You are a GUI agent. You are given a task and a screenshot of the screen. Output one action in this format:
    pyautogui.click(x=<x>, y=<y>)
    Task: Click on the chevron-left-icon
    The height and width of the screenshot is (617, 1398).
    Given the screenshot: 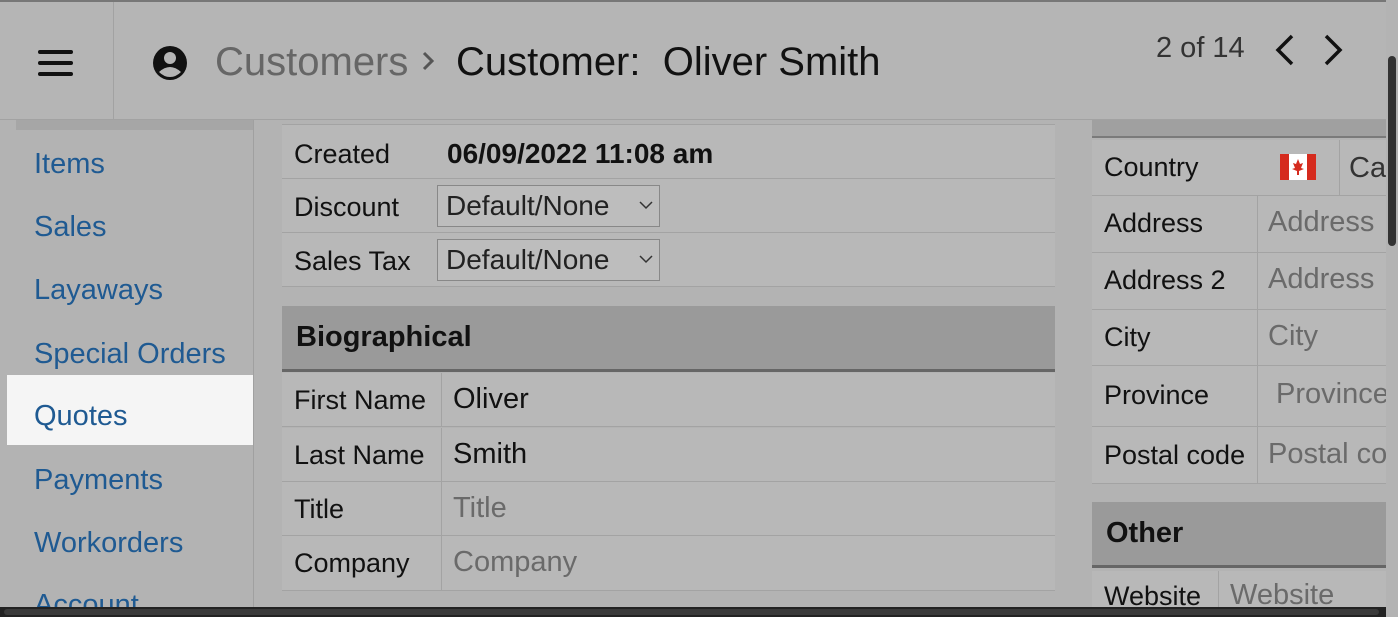 What is the action you would take?
    pyautogui.click(x=1286, y=50)
    